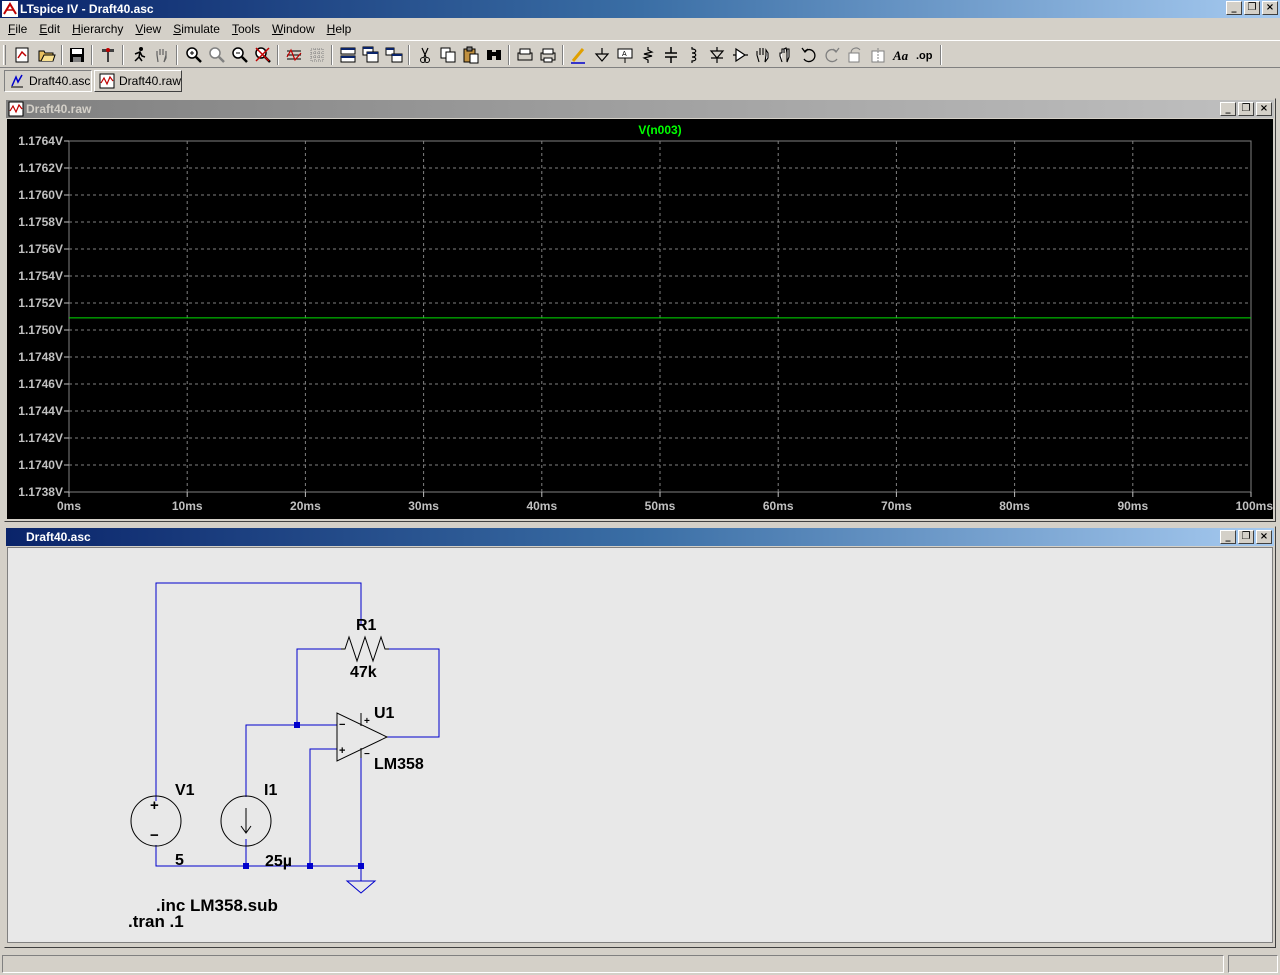 This screenshot has width=1280, height=975. I want to click on spice-directive-tran: .tran .1, so click(156, 921).